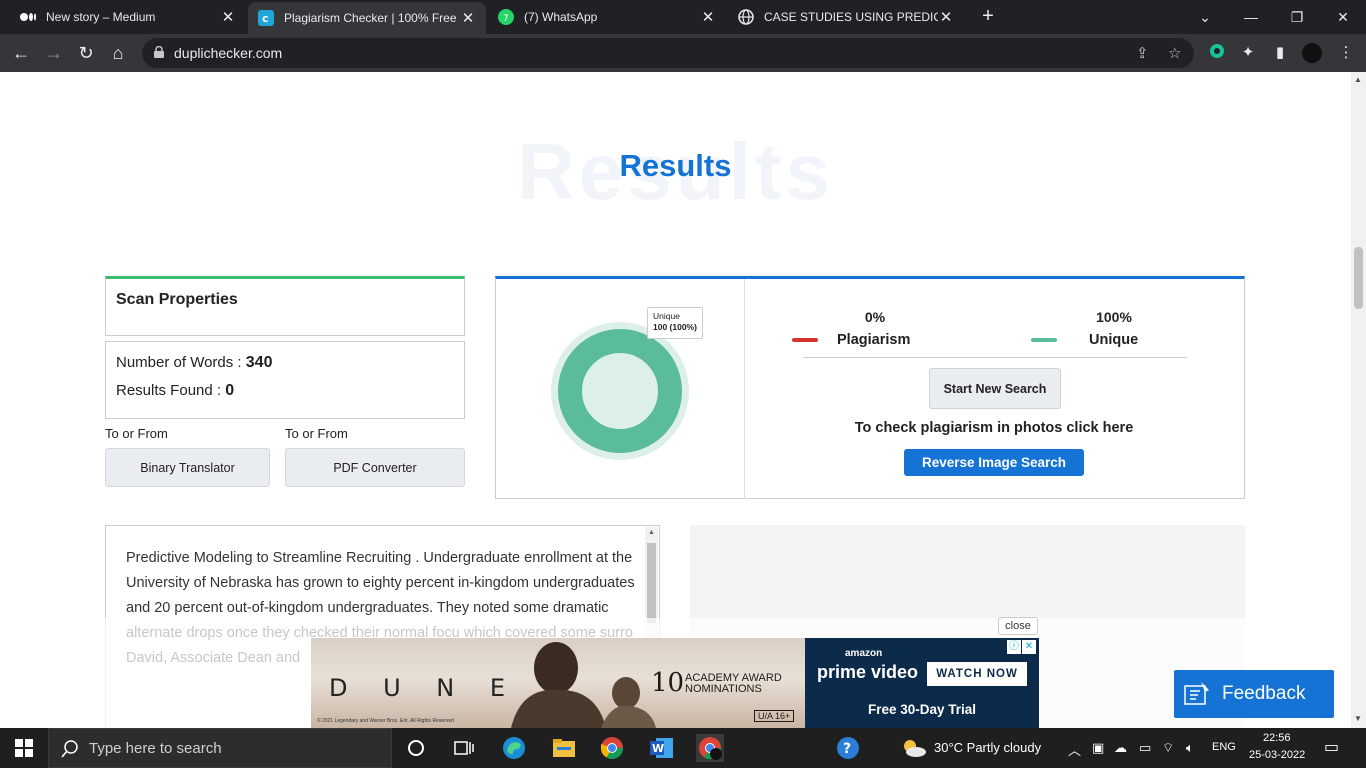 The height and width of the screenshot is (768, 1366). What do you see at coordinates (1277, 755) in the screenshot?
I see `clock-date: 25-03-2022` at bounding box center [1277, 755].